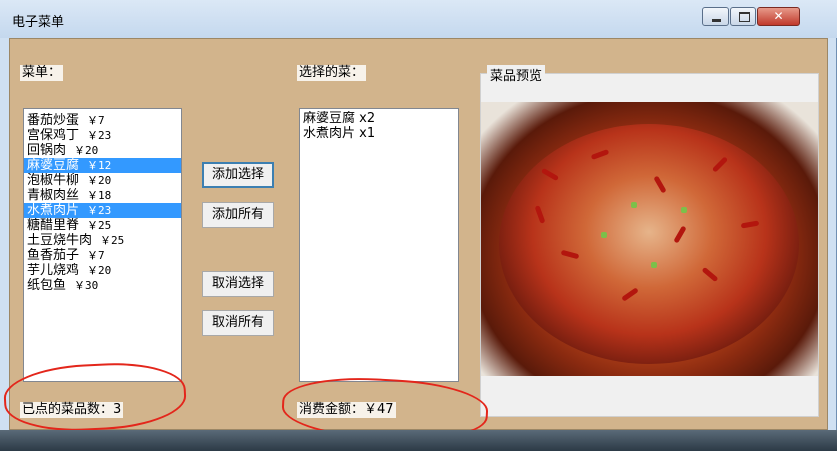 Image resolution: width=837 pixels, height=451 pixels. I want to click on menu-item-name: 麻婆豆腐, so click(53, 165).